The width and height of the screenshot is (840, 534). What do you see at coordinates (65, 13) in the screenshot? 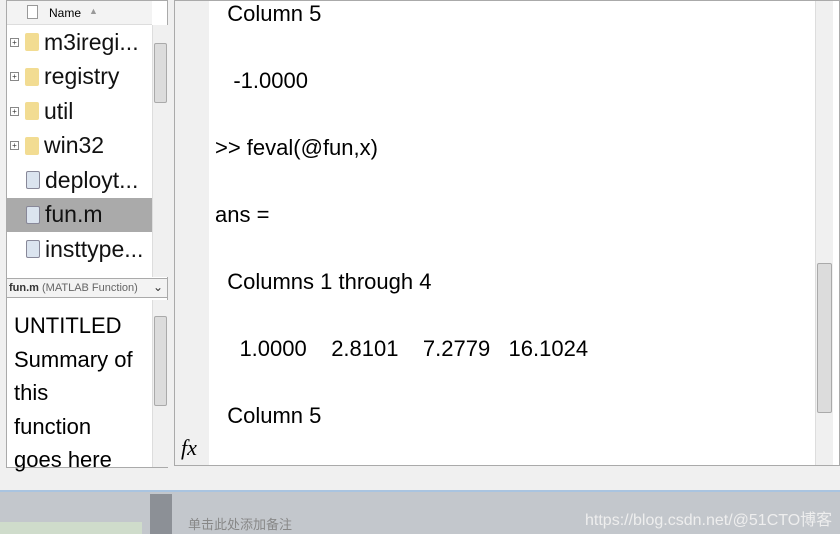
I see `column-header-label: Name` at bounding box center [65, 13].